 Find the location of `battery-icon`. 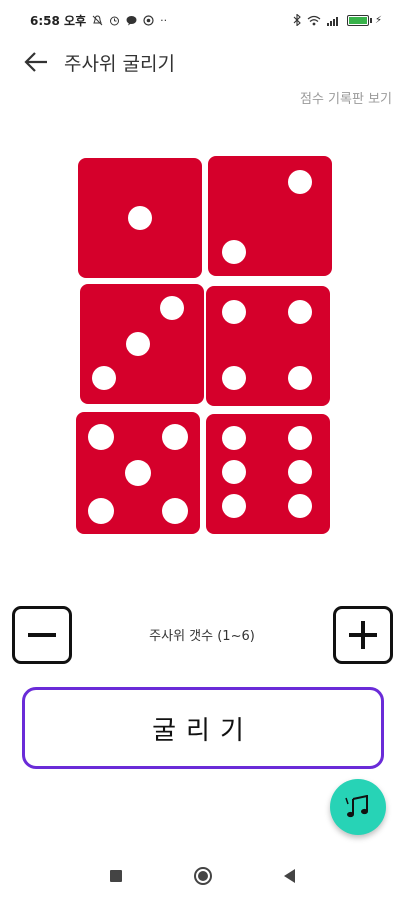

battery-icon is located at coordinates (359, 20).